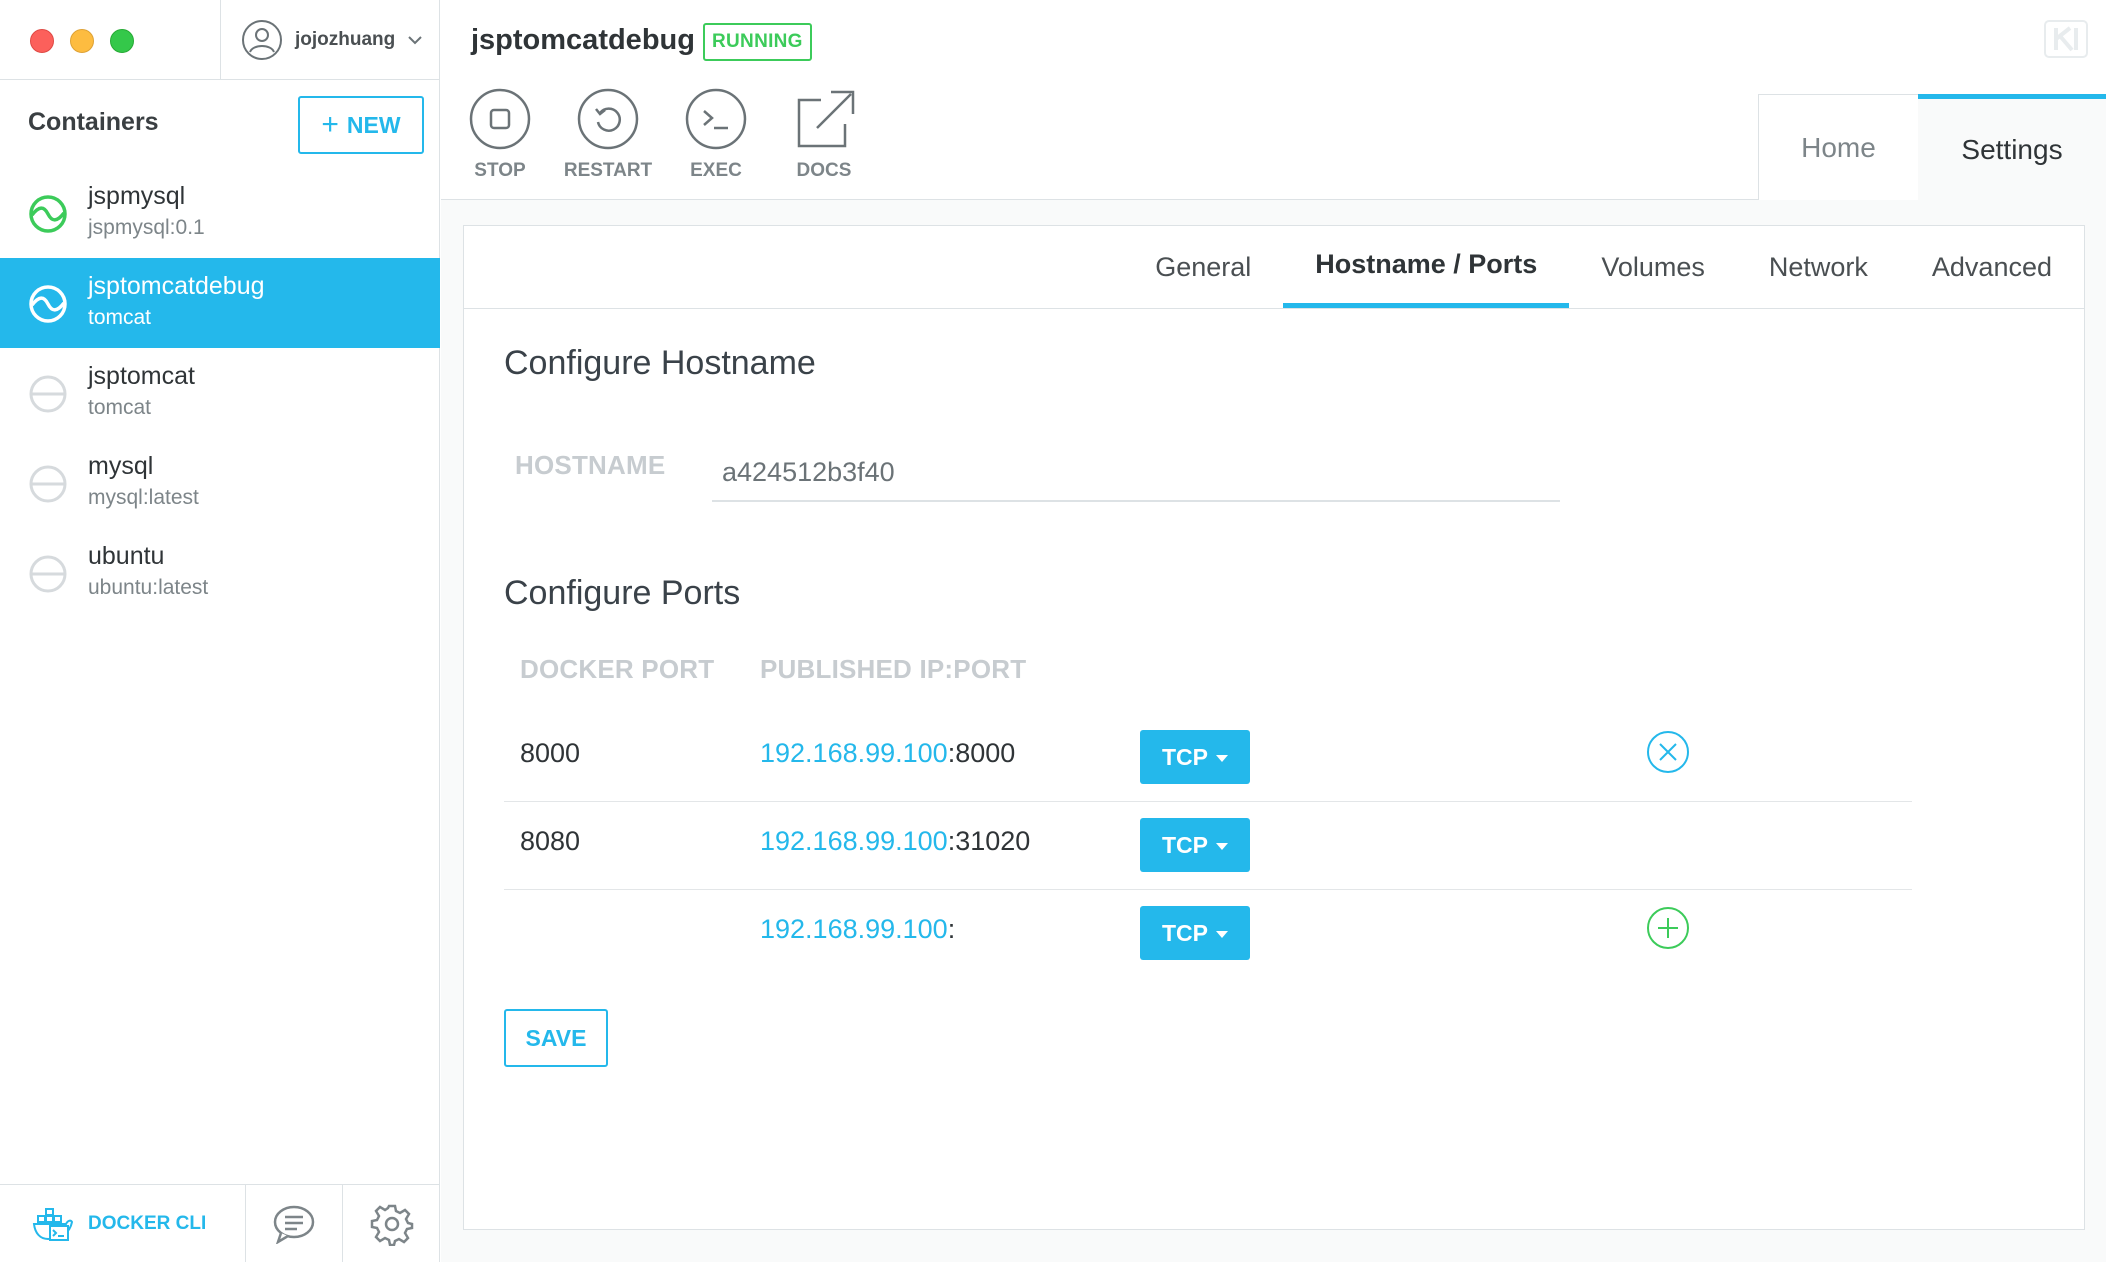 The width and height of the screenshot is (2106, 1262). Describe the element at coordinates (1136, 473) in the screenshot. I see `hostname-input` at that location.